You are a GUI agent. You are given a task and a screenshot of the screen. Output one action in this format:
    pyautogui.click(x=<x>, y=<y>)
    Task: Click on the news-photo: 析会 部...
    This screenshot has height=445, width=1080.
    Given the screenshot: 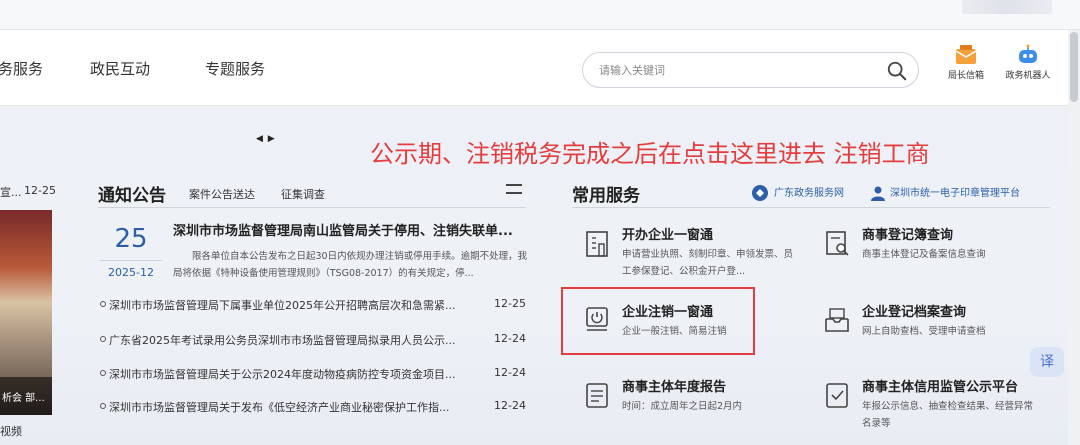 What is the action you would take?
    pyautogui.click(x=26, y=312)
    